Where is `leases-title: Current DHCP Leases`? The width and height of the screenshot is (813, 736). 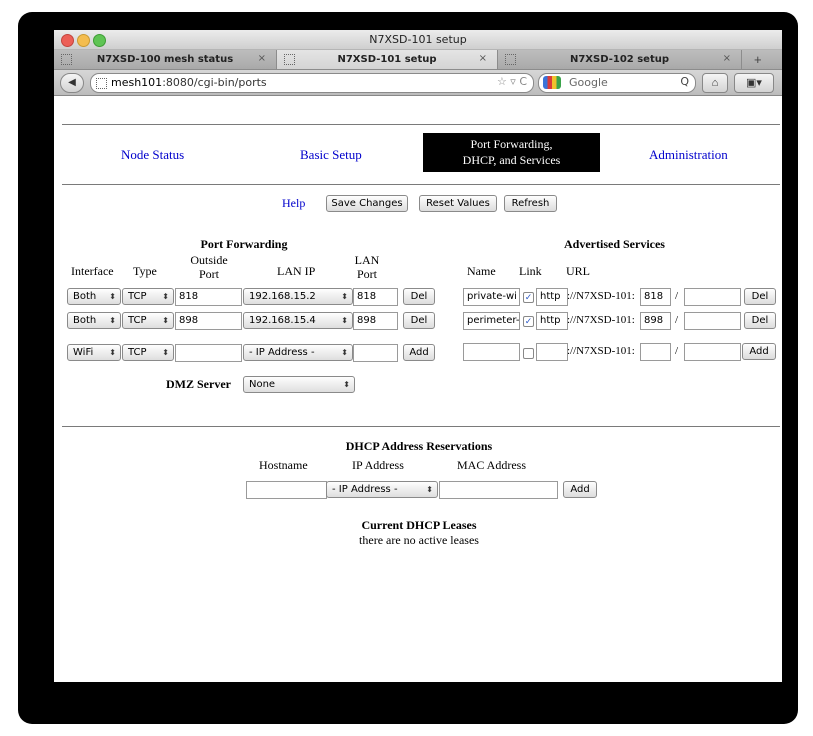
leases-title: Current DHCP Leases is located at coordinates (419, 525).